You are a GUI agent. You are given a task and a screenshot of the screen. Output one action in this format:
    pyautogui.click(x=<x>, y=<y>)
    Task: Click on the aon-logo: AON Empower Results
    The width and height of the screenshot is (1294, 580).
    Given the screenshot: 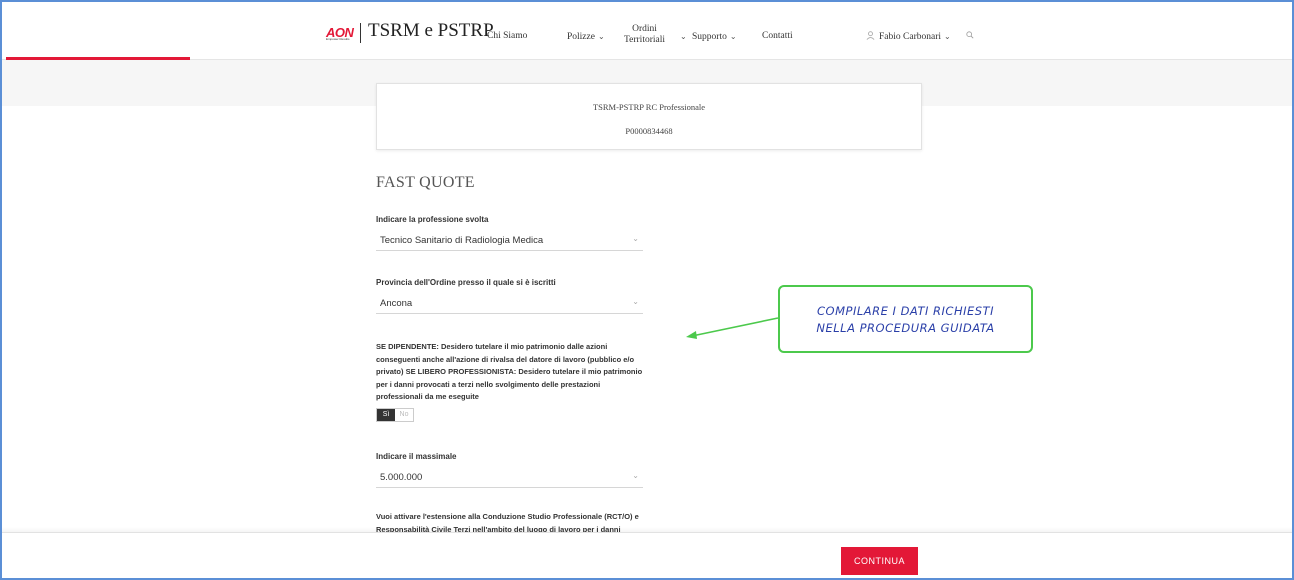 What is the action you would take?
    pyautogui.click(x=340, y=32)
    